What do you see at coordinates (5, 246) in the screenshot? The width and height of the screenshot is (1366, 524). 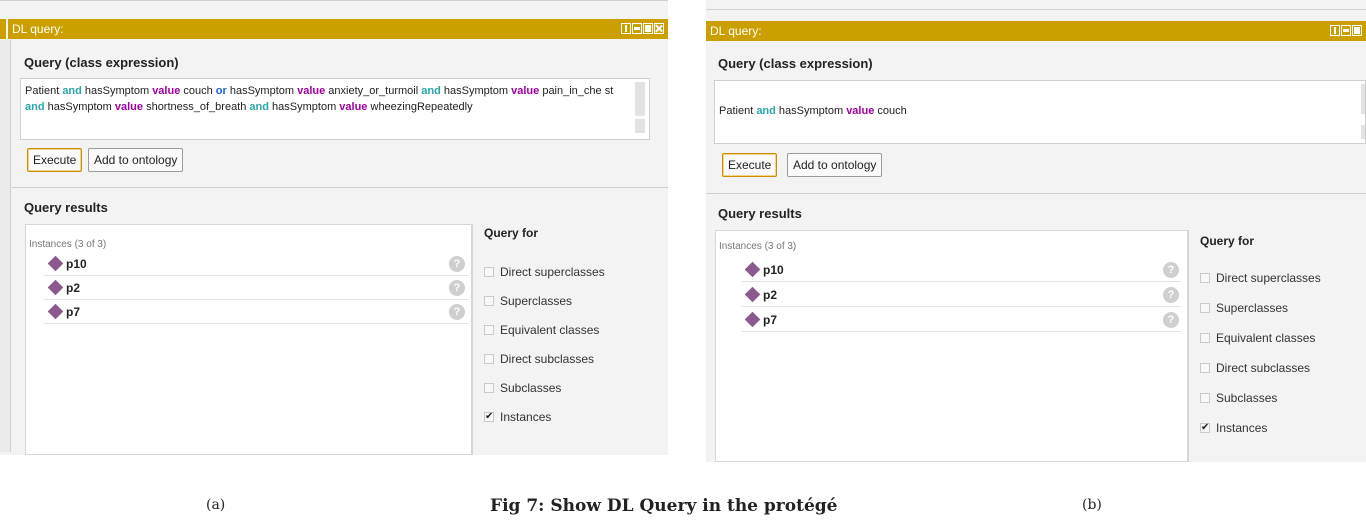 I see `left-sidebar-strip` at bounding box center [5, 246].